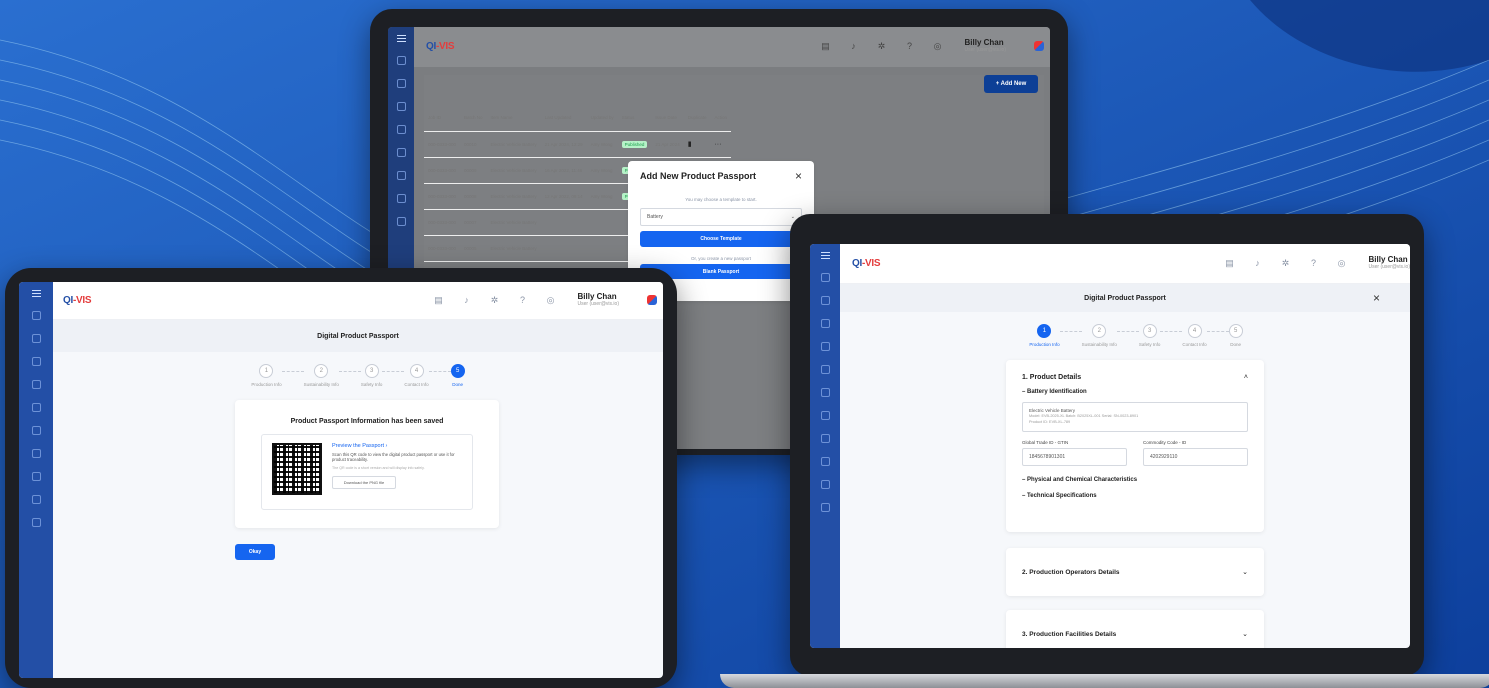  I want to click on qr-code-image, so click(297, 469).